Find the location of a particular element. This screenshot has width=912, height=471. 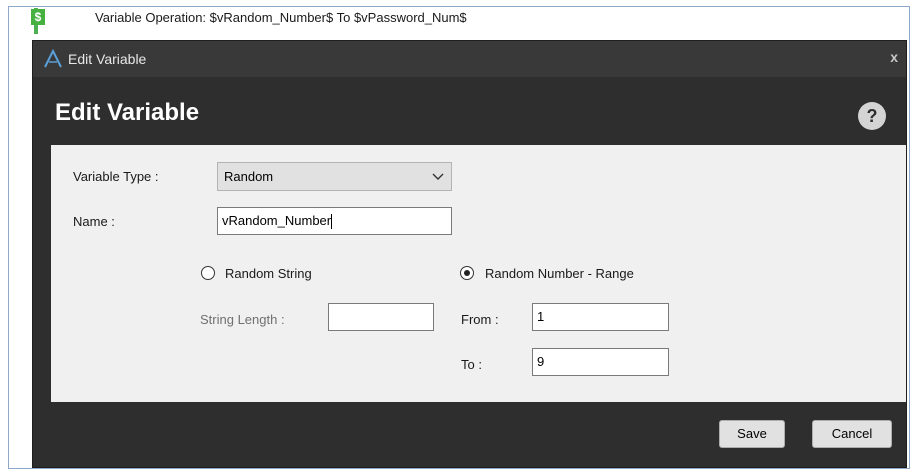

random-number-range-label: Random Number - Range is located at coordinates (559, 273).